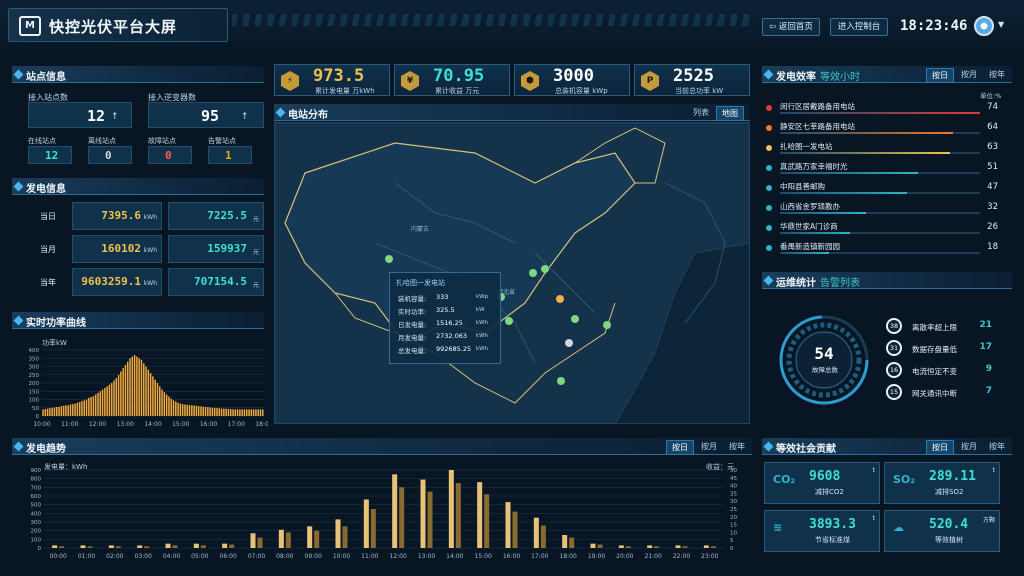  Describe the element at coordinates (701, 113) in the screenshot. I see `tab-list: 列表` at that location.